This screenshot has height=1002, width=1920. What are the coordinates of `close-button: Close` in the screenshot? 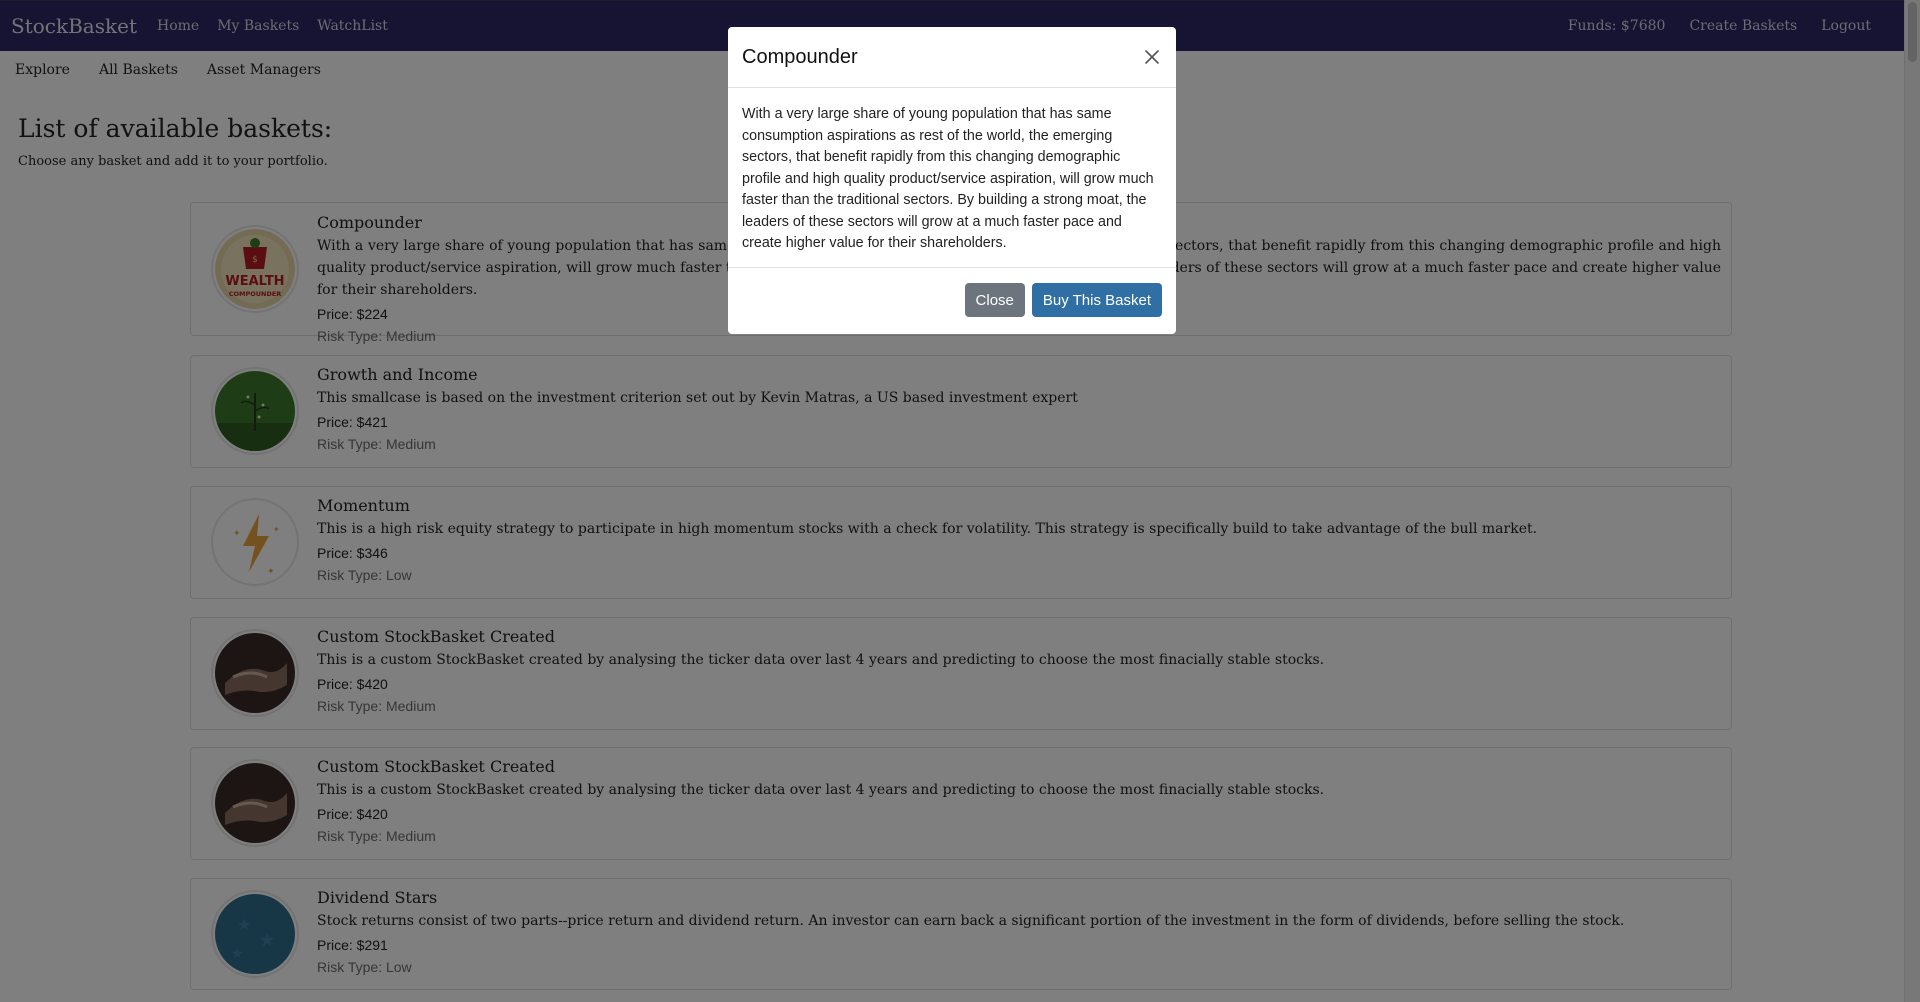 It's located at (994, 300).